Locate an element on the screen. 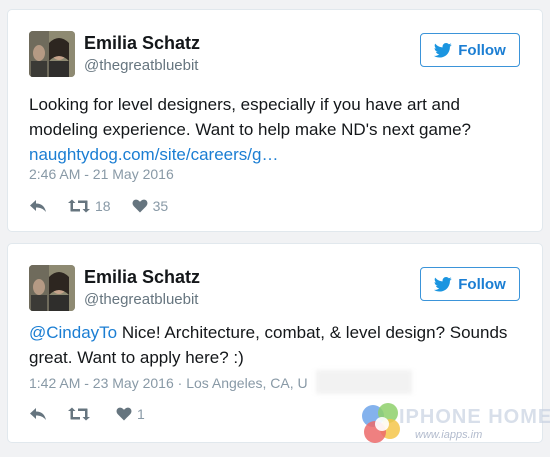 This screenshot has height=457, width=550. retweet-count: 18 is located at coordinates (103, 206).